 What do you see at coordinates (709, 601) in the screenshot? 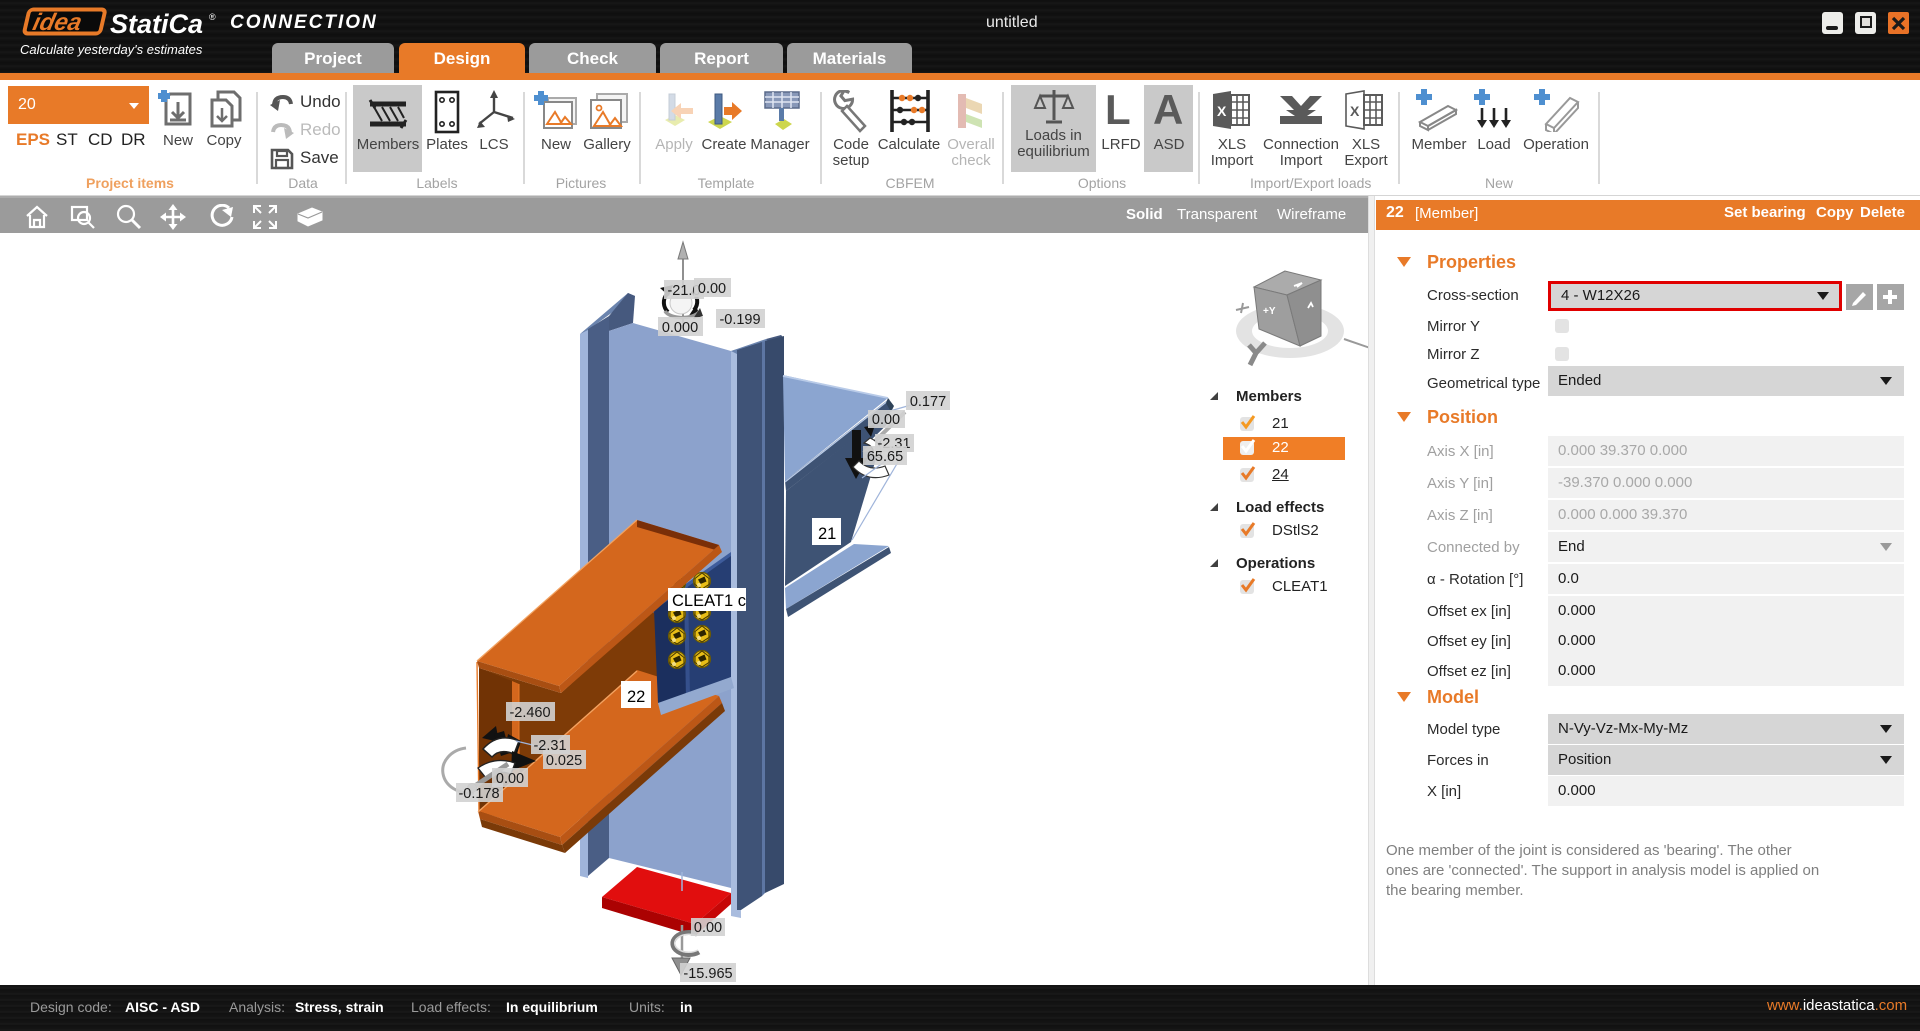
I see `svg-text: CLEAT1 c` at bounding box center [709, 601].